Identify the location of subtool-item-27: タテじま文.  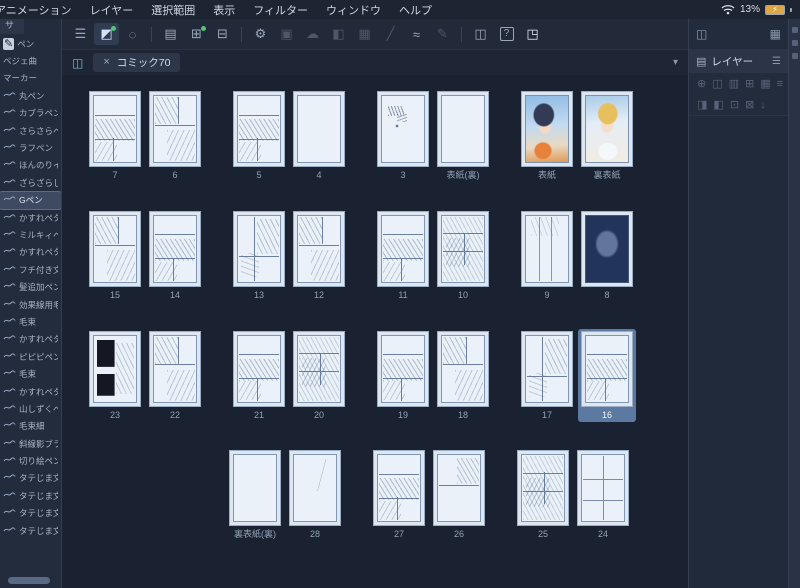
(30, 513).